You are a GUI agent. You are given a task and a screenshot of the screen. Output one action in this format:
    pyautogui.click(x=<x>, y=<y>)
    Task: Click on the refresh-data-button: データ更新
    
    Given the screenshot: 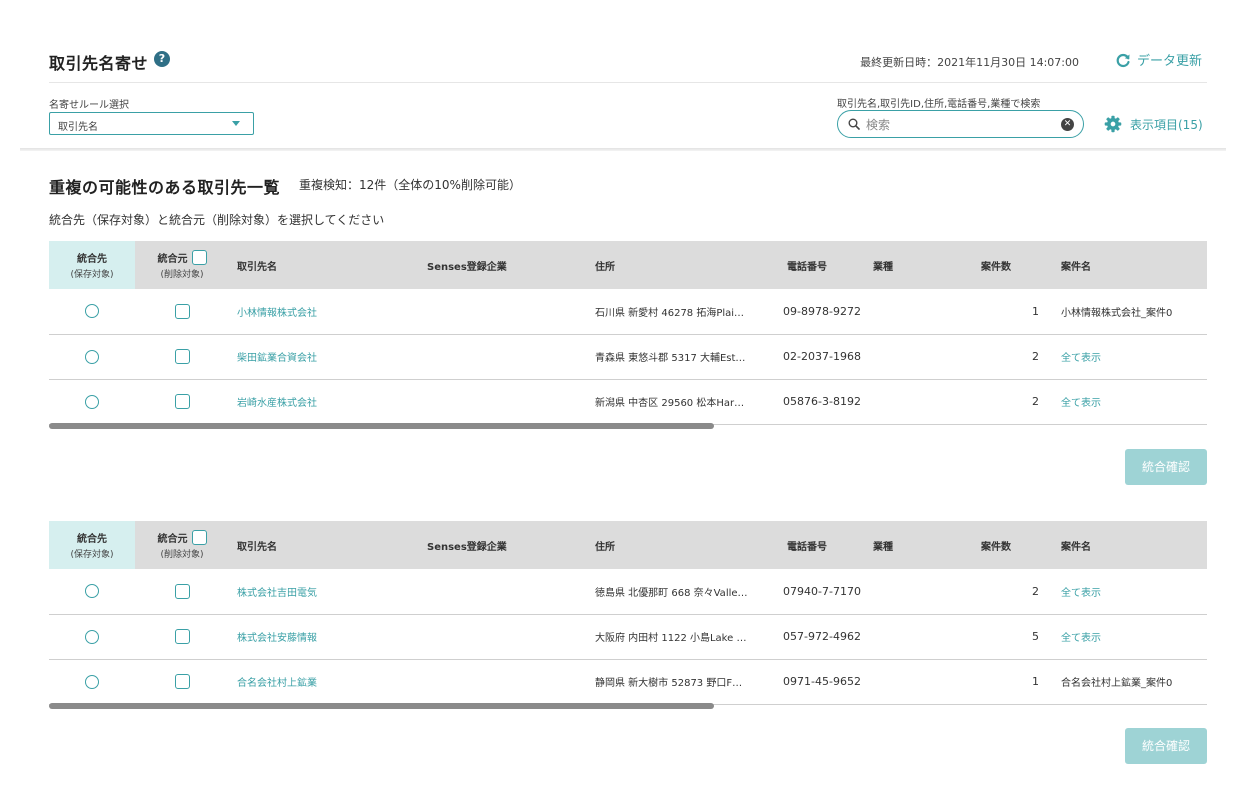 What is the action you would take?
    pyautogui.click(x=1158, y=59)
    